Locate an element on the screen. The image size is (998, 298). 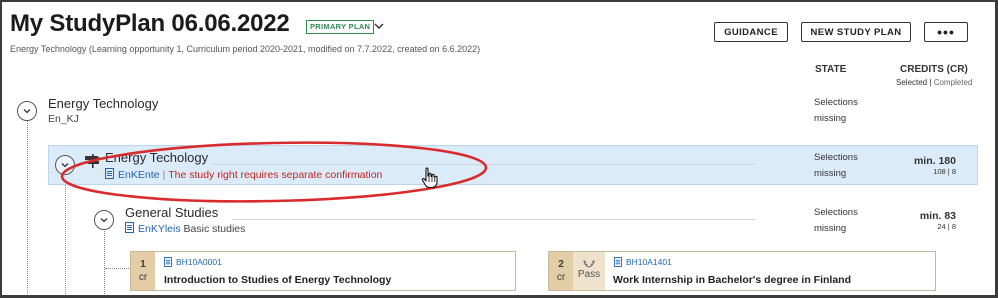
submodule-code-line: EnKYleis Basic studies is located at coordinates (185, 228).